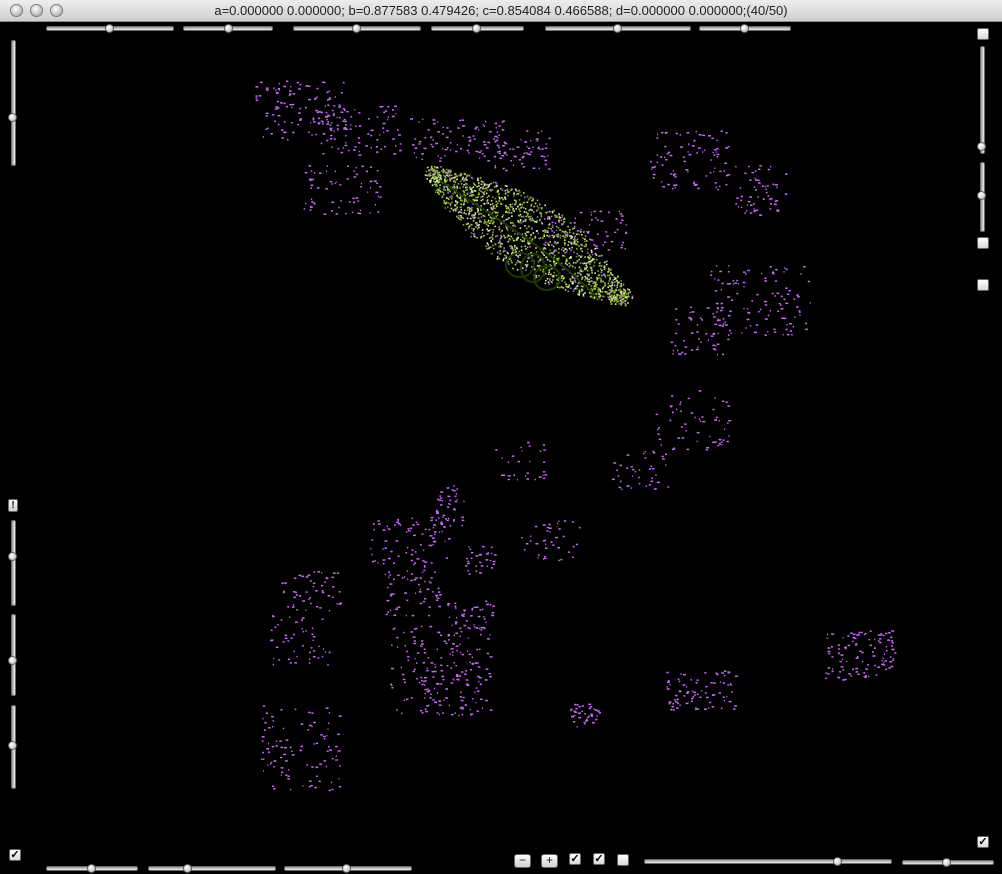 The image size is (1002, 874). Describe the element at coordinates (15, 855) in the screenshot. I see `bottom-left-checkbox: ✓` at that location.